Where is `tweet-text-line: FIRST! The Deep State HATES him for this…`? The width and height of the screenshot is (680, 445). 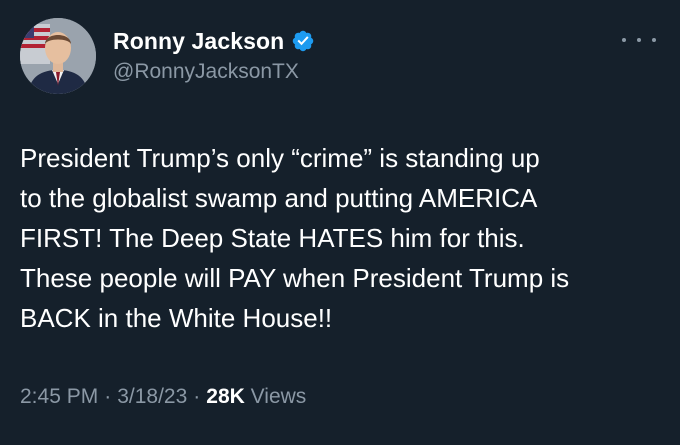
tweet-text-line: FIRST! The Deep State HATES him for this… is located at coordinates (272, 238).